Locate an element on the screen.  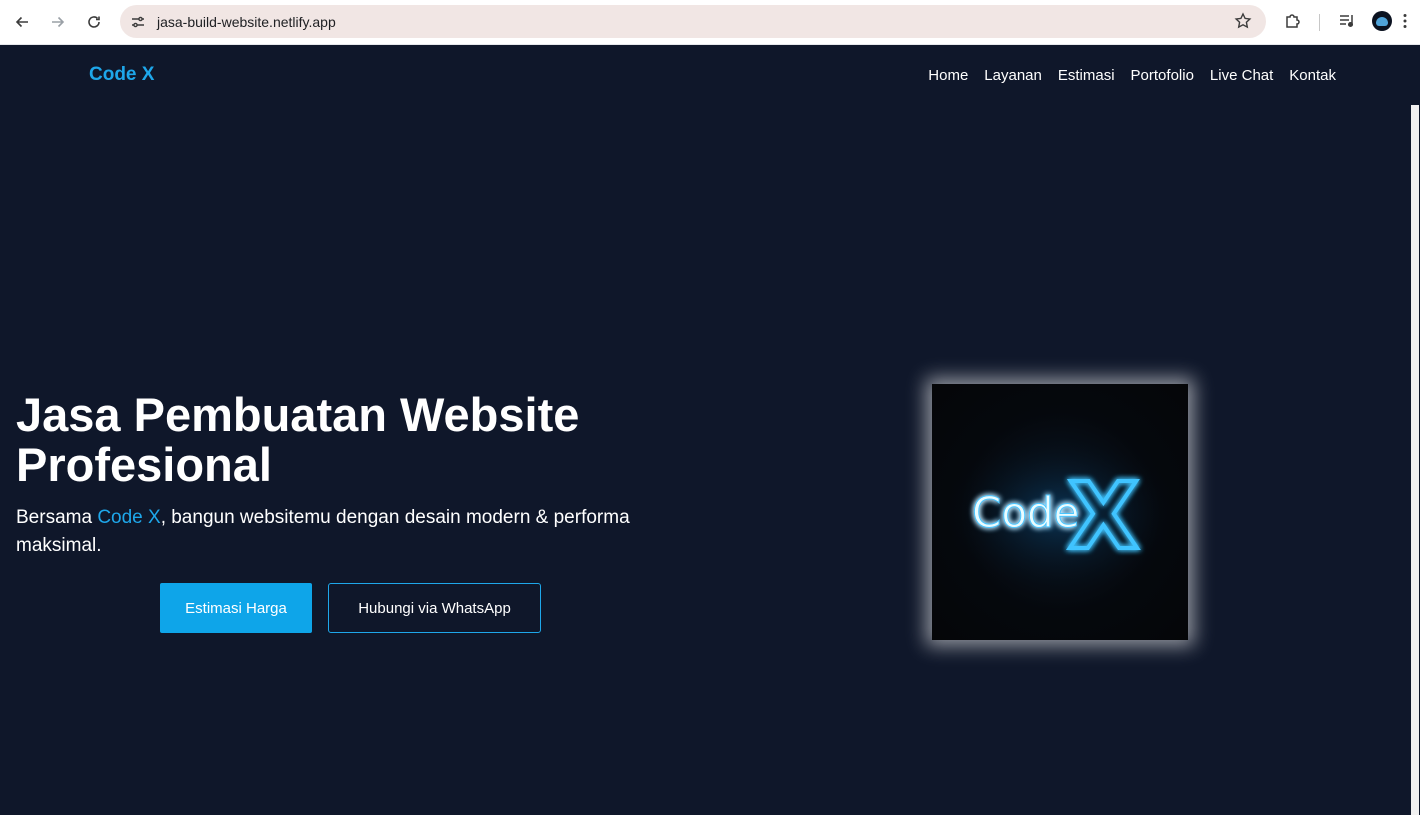
extensions-icon is located at coordinates (1293, 21).